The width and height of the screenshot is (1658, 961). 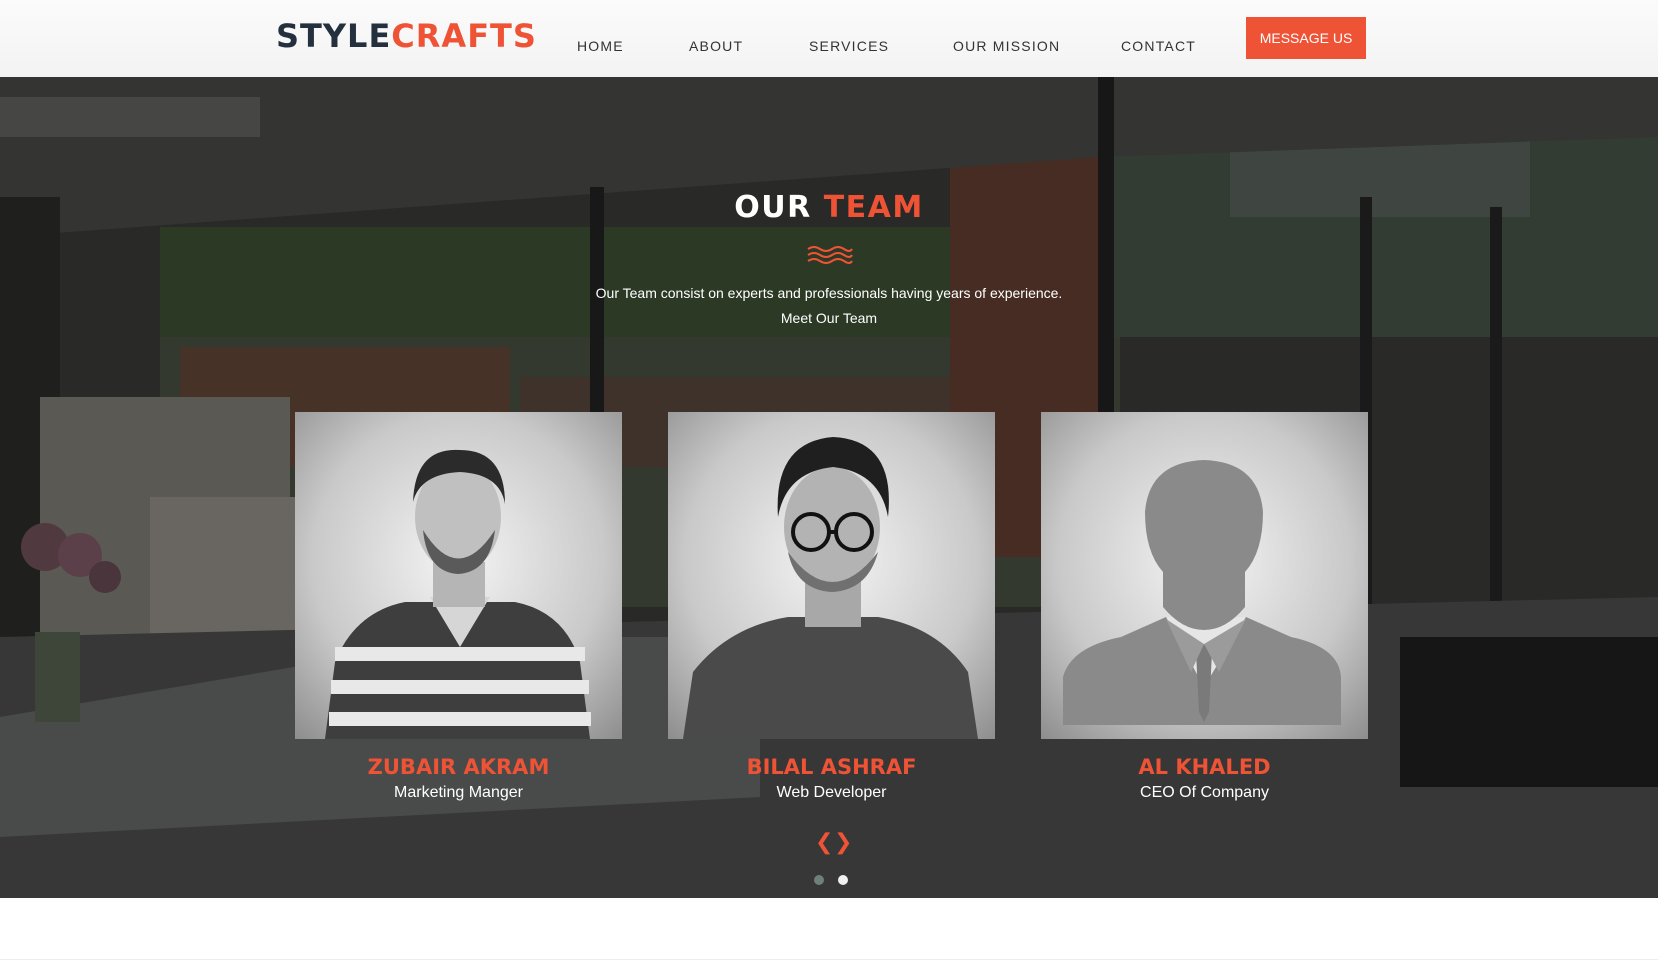 What do you see at coordinates (1006, 46) in the screenshot?
I see `nav-our-mission: OUR MISSION` at bounding box center [1006, 46].